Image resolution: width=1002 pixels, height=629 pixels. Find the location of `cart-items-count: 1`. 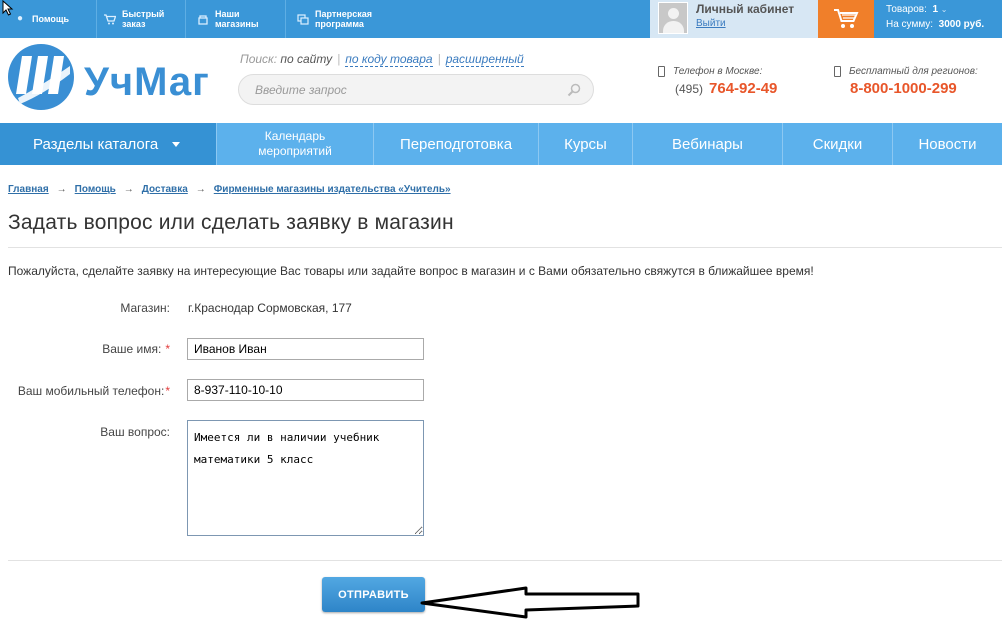

cart-items-count: 1 is located at coordinates (935, 9).